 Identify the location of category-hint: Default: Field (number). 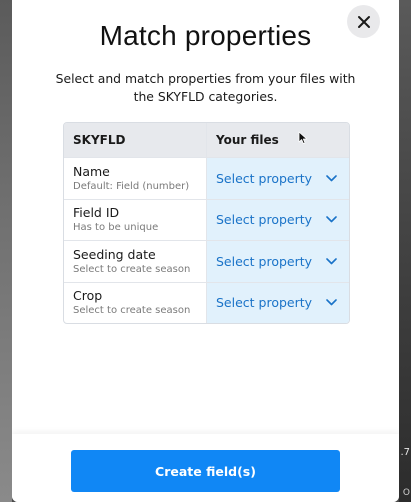
(131, 186).